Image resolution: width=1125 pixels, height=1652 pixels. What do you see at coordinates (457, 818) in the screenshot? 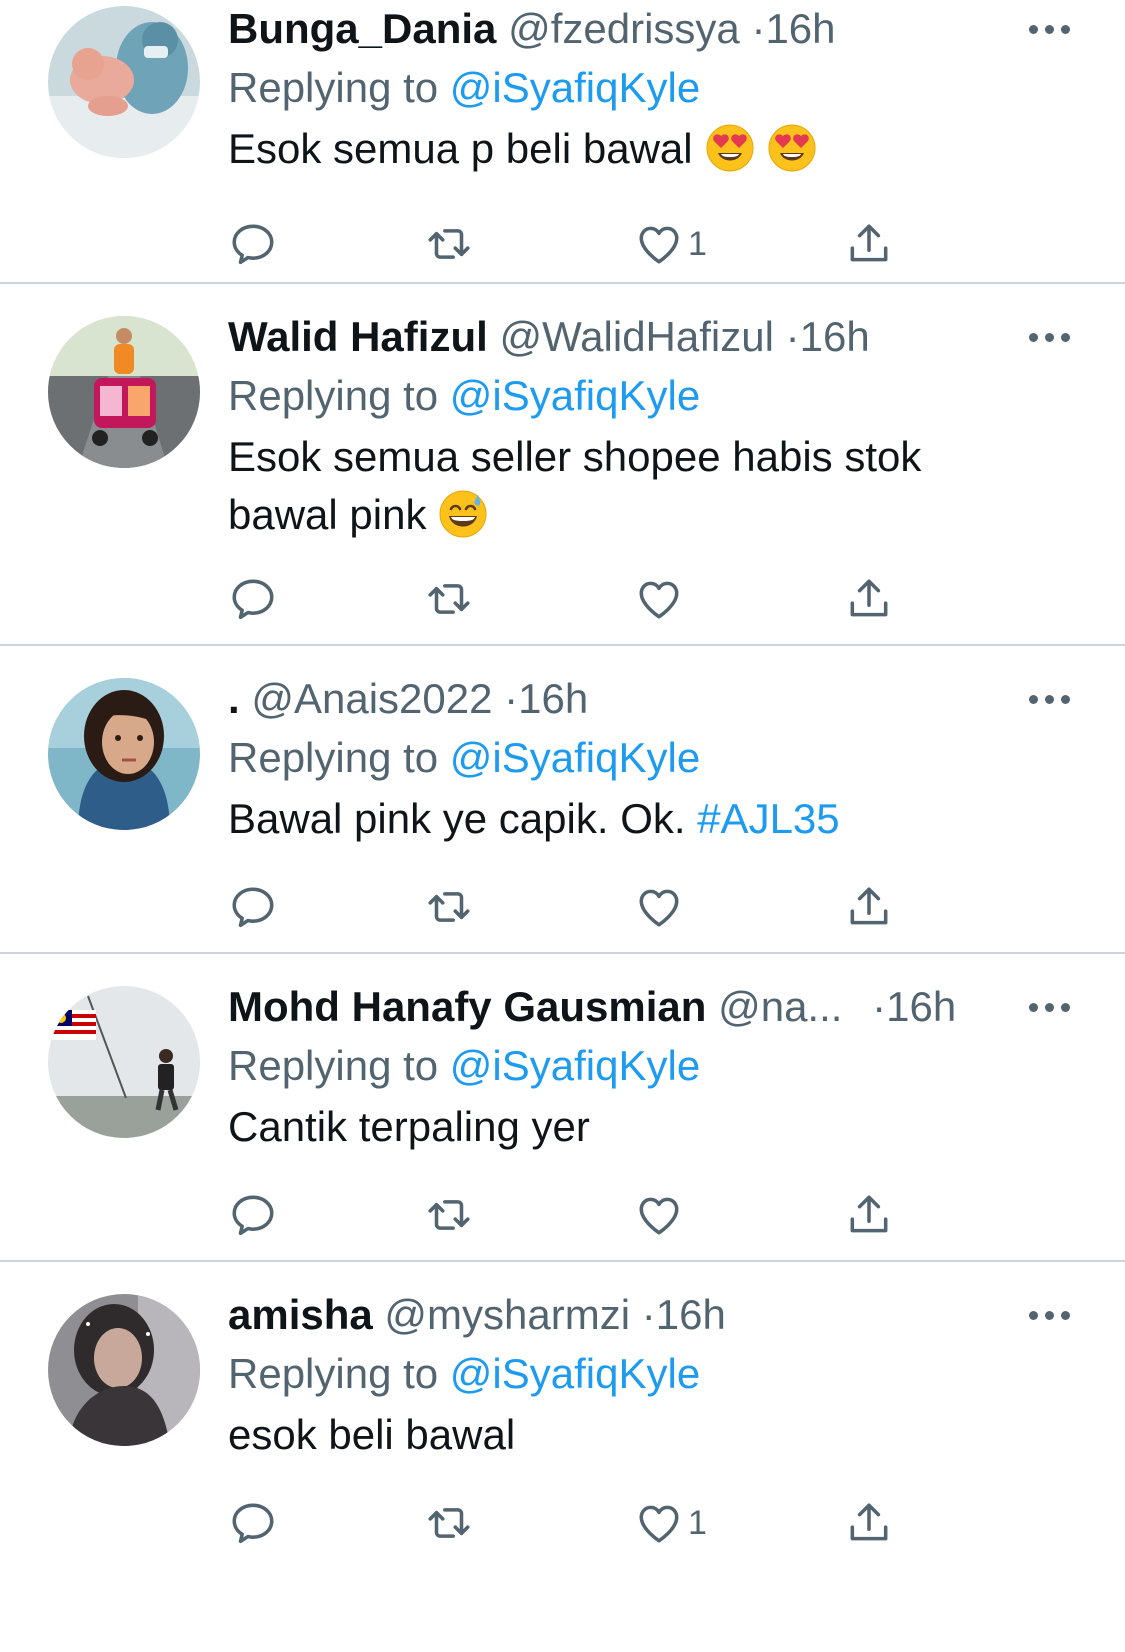
I see `tweet-body: Bawal pink ye capik. Ok.` at bounding box center [457, 818].